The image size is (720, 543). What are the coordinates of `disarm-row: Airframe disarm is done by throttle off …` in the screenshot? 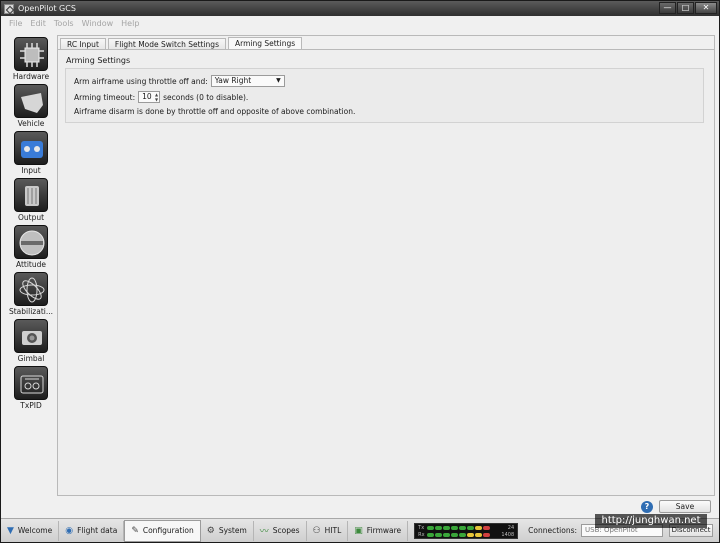 It's located at (214, 111).